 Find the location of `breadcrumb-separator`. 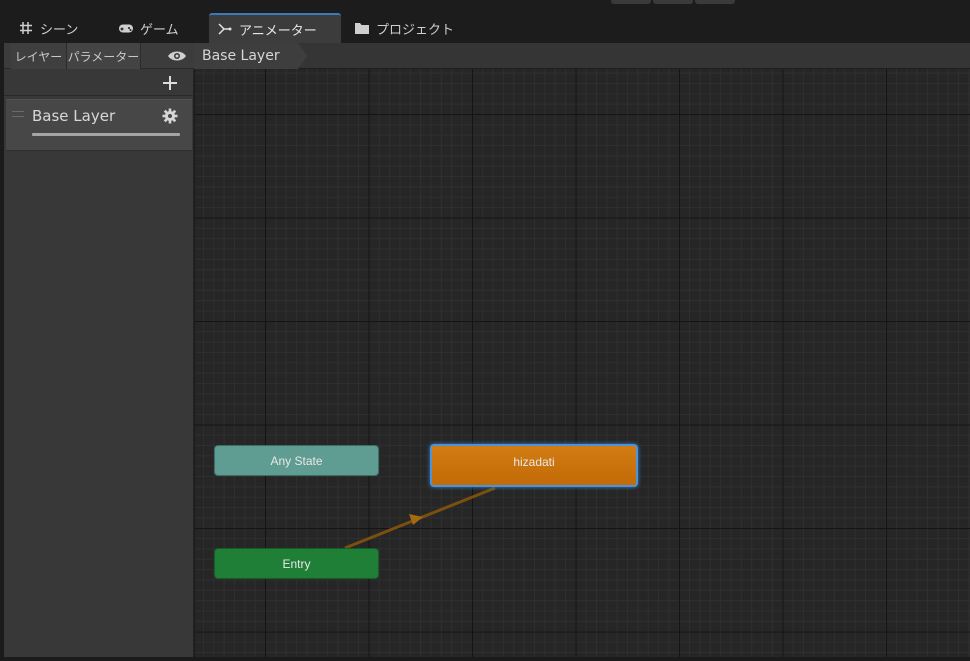

breadcrumb-separator is located at coordinates (302, 56).